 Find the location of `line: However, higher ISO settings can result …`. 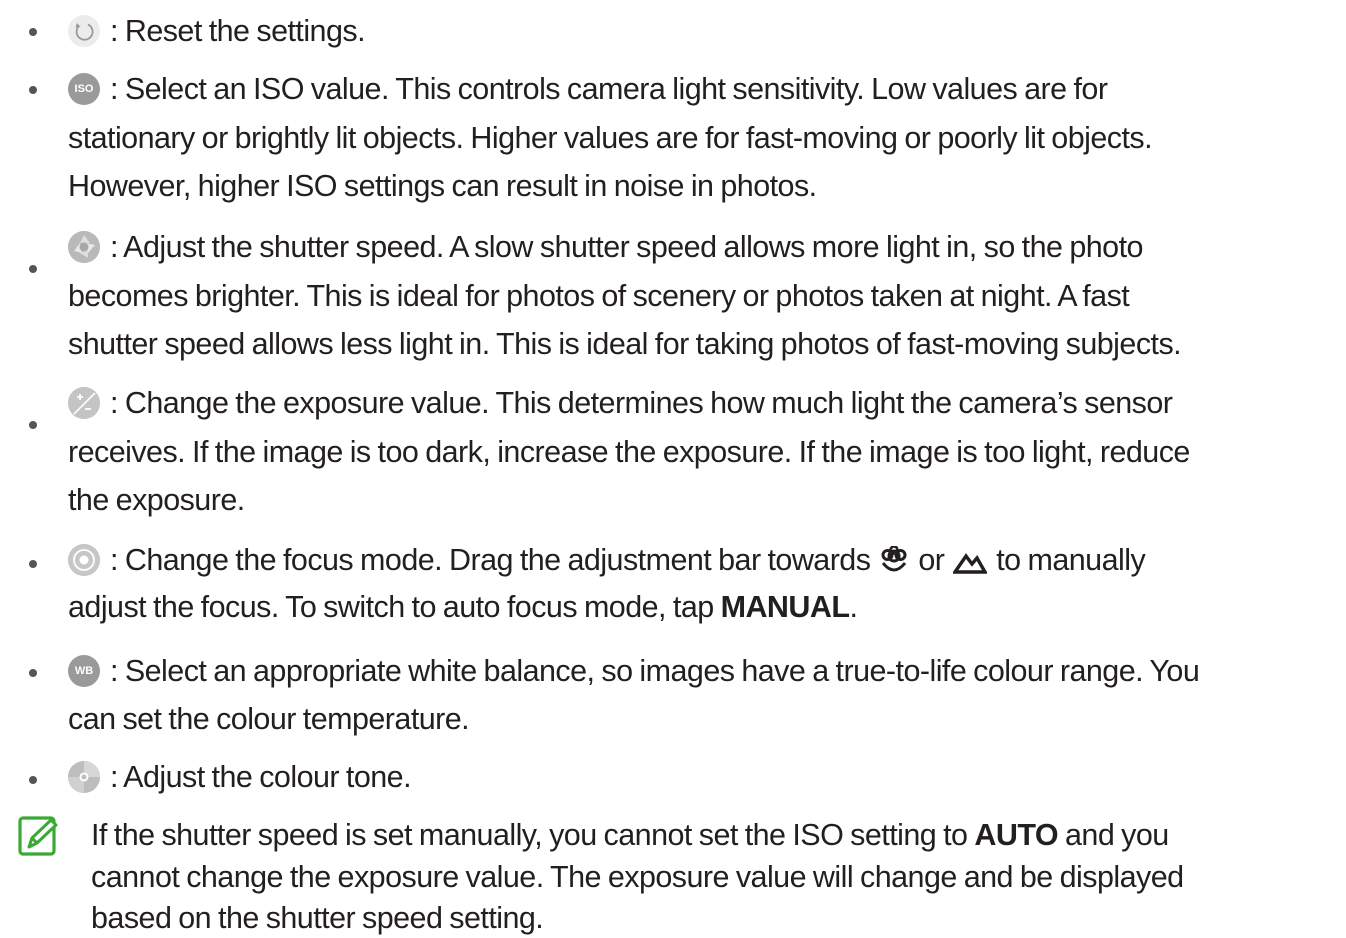

line: However, higher ISO settings can result … is located at coordinates (442, 186).